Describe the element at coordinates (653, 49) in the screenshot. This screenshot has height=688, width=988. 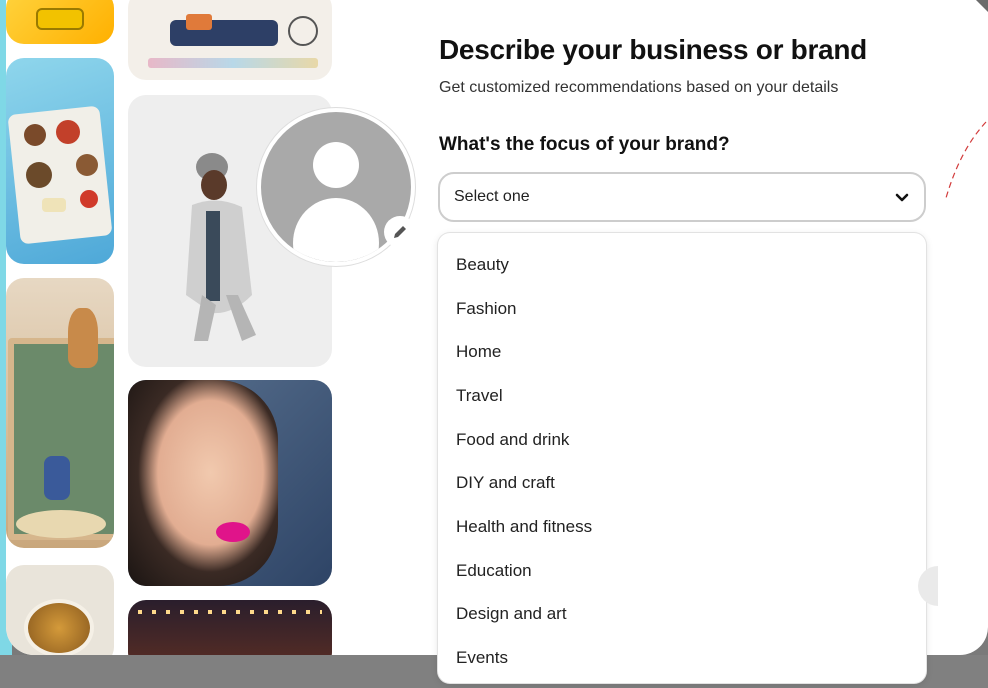
I see `page-title: Describe your business or brand` at that location.